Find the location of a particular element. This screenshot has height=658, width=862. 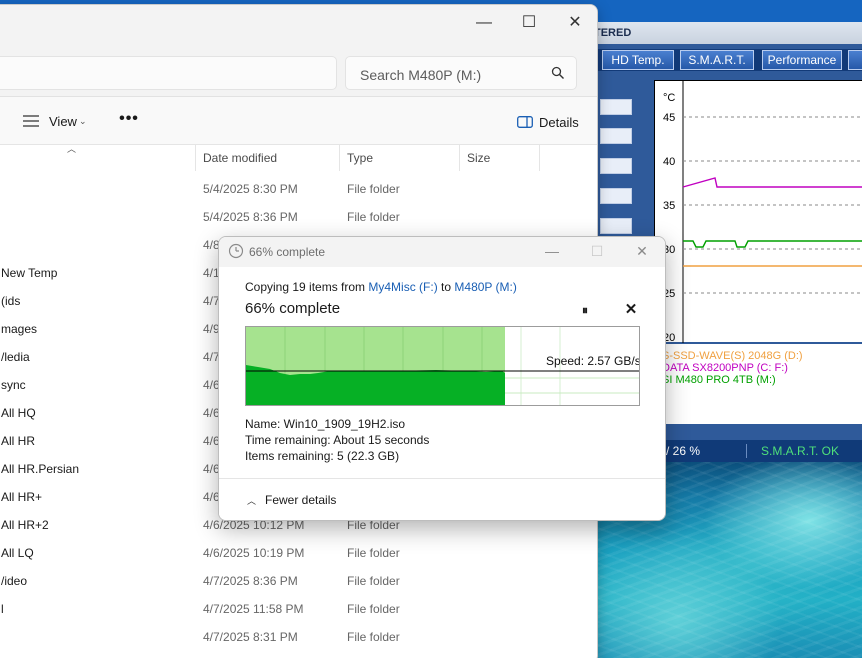

file-date: 4/7/2025 11:58 PM is located at coordinates (253, 609).